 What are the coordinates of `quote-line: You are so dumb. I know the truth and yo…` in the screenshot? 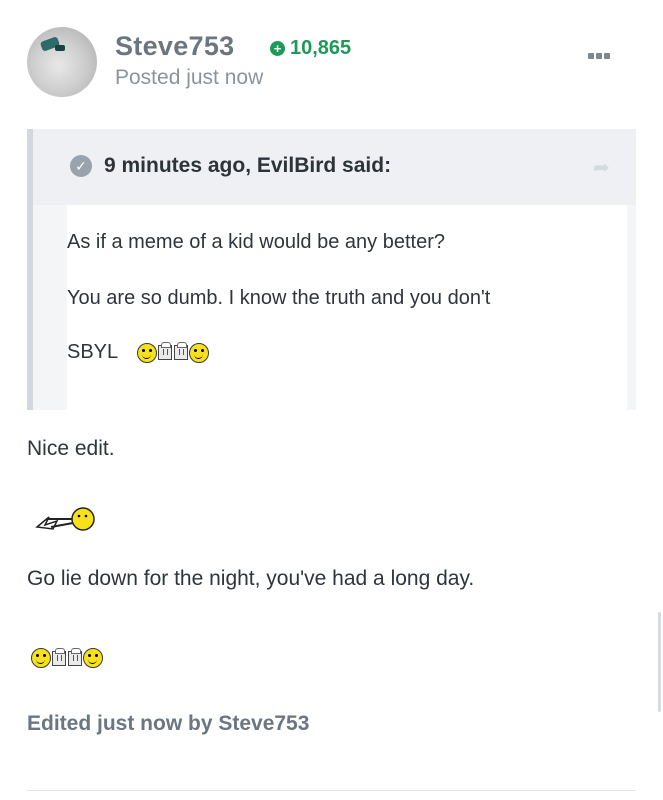 It's located at (279, 298).